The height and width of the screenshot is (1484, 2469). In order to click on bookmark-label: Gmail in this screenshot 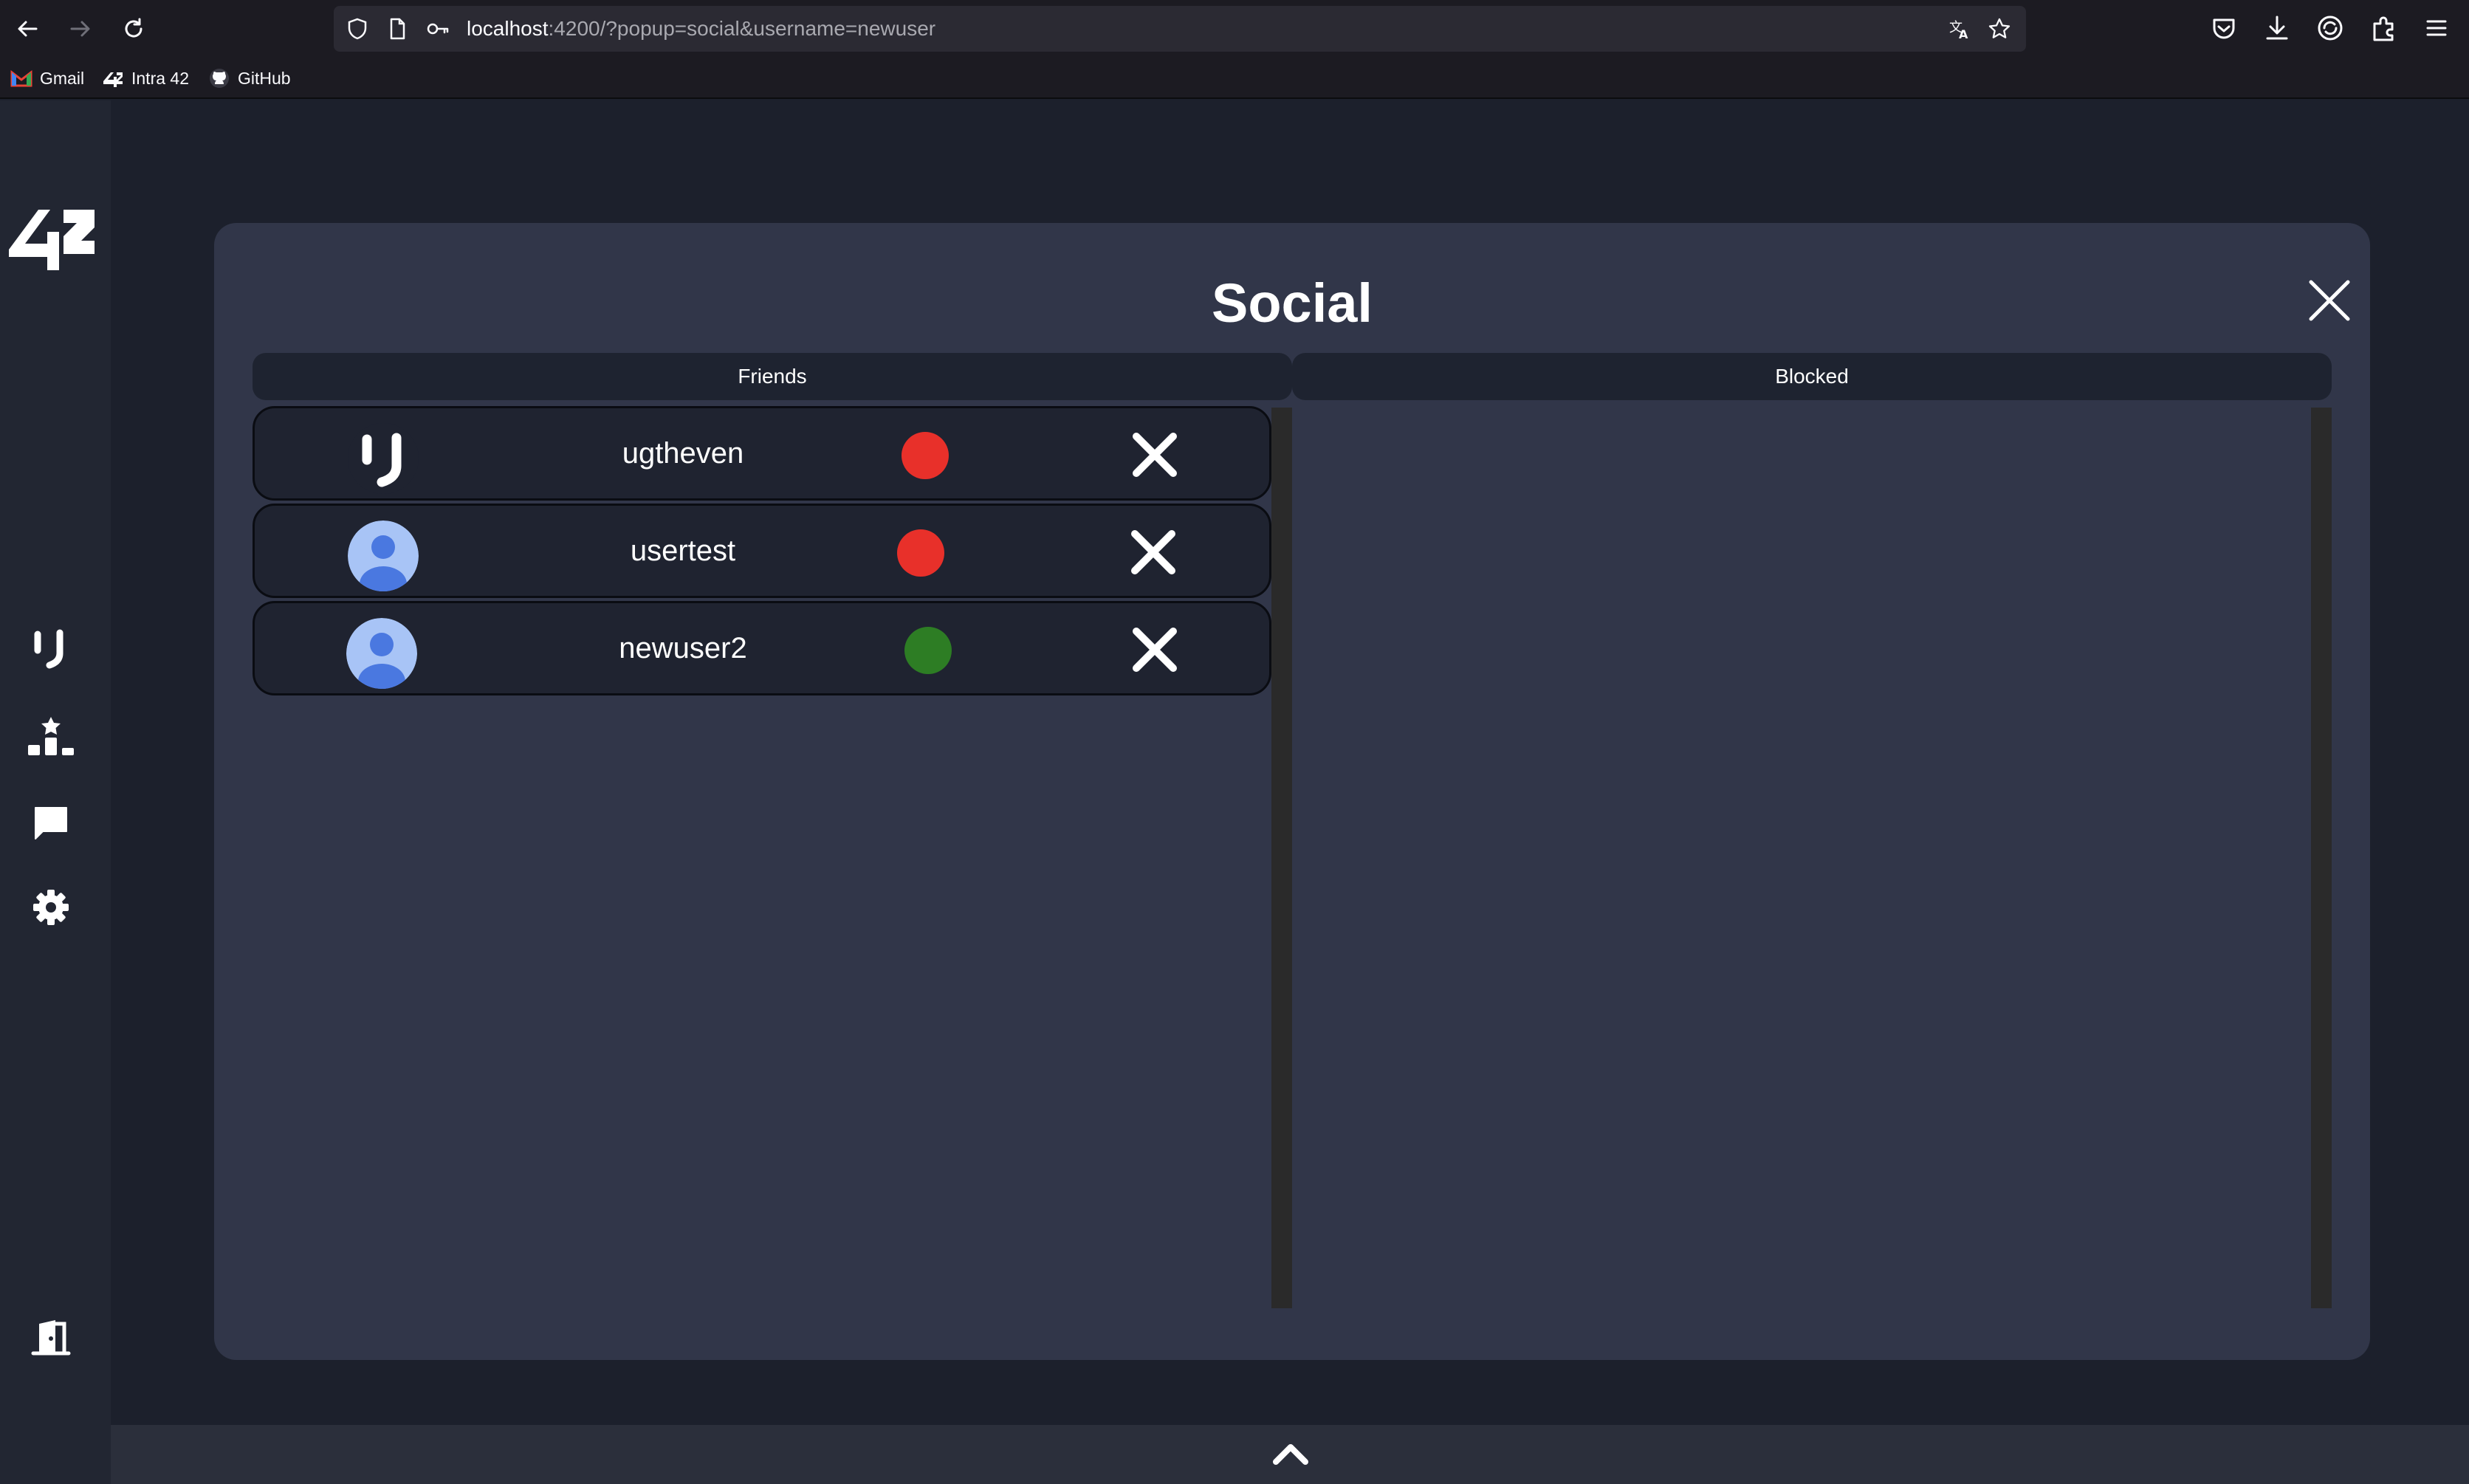, I will do `click(62, 78)`.